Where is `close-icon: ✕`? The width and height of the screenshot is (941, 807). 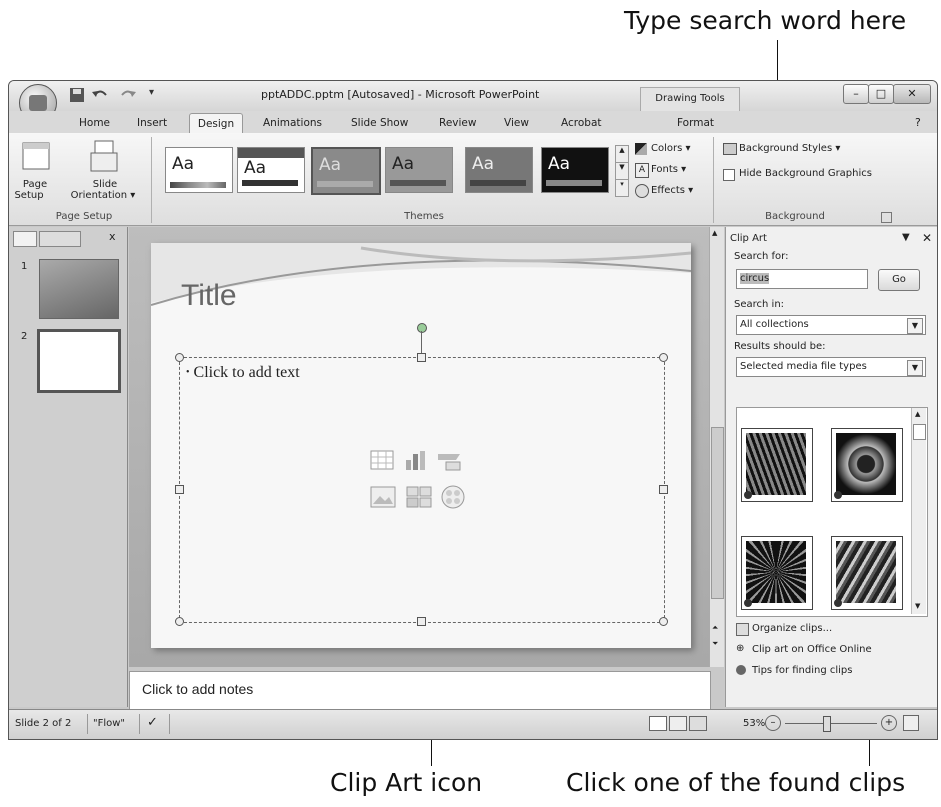
close-icon: ✕ is located at coordinates (912, 94).